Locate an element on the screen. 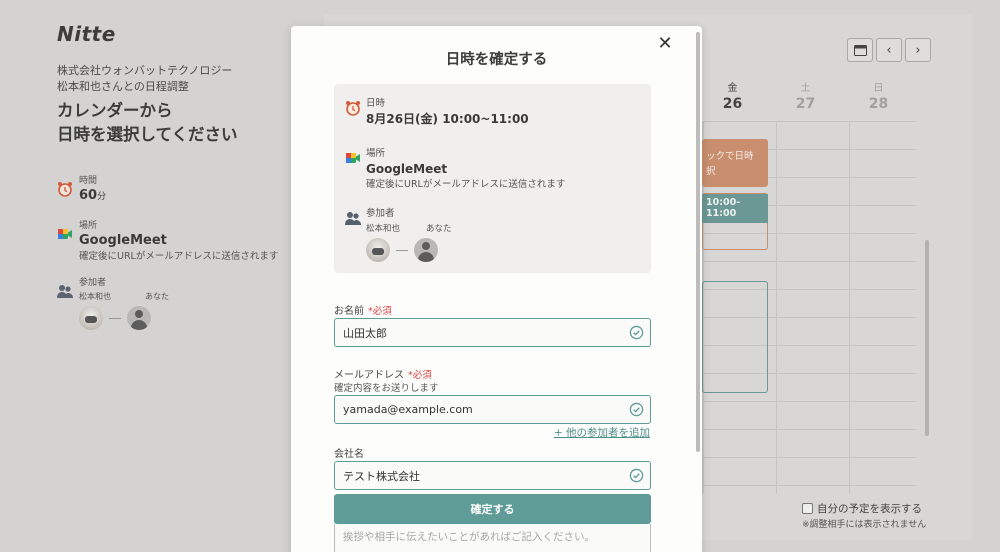 The width and height of the screenshot is (1000, 552). schedule-with: 松本和也さんとの日程調整 is located at coordinates (123, 86).